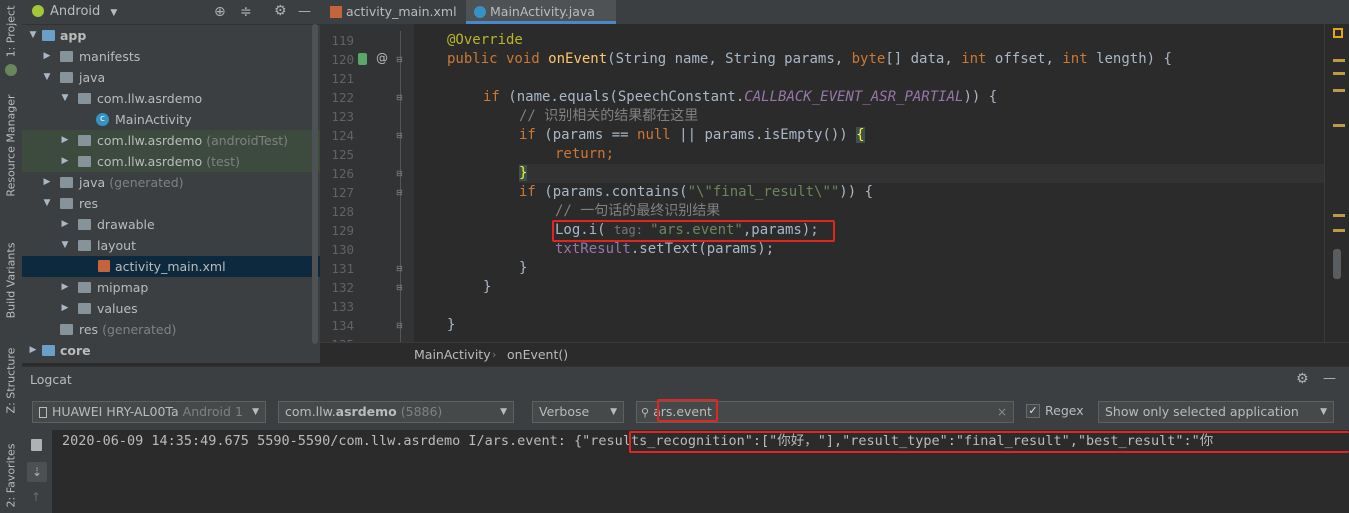 This screenshot has height=513, width=1349. I want to click on override-gutter-icon, so click(362, 59).